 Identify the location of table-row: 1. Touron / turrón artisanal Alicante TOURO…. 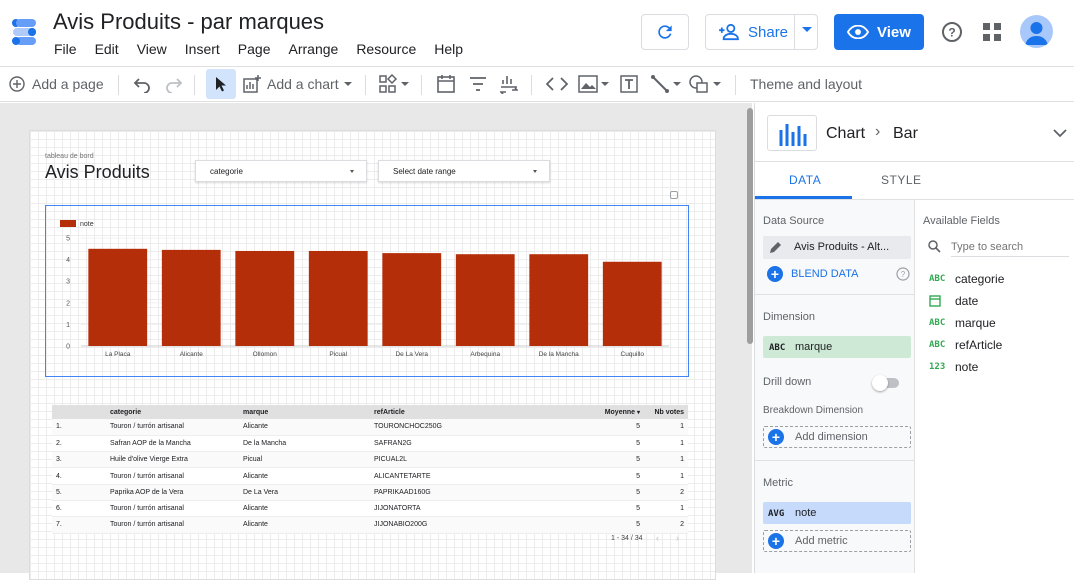
(370, 427).